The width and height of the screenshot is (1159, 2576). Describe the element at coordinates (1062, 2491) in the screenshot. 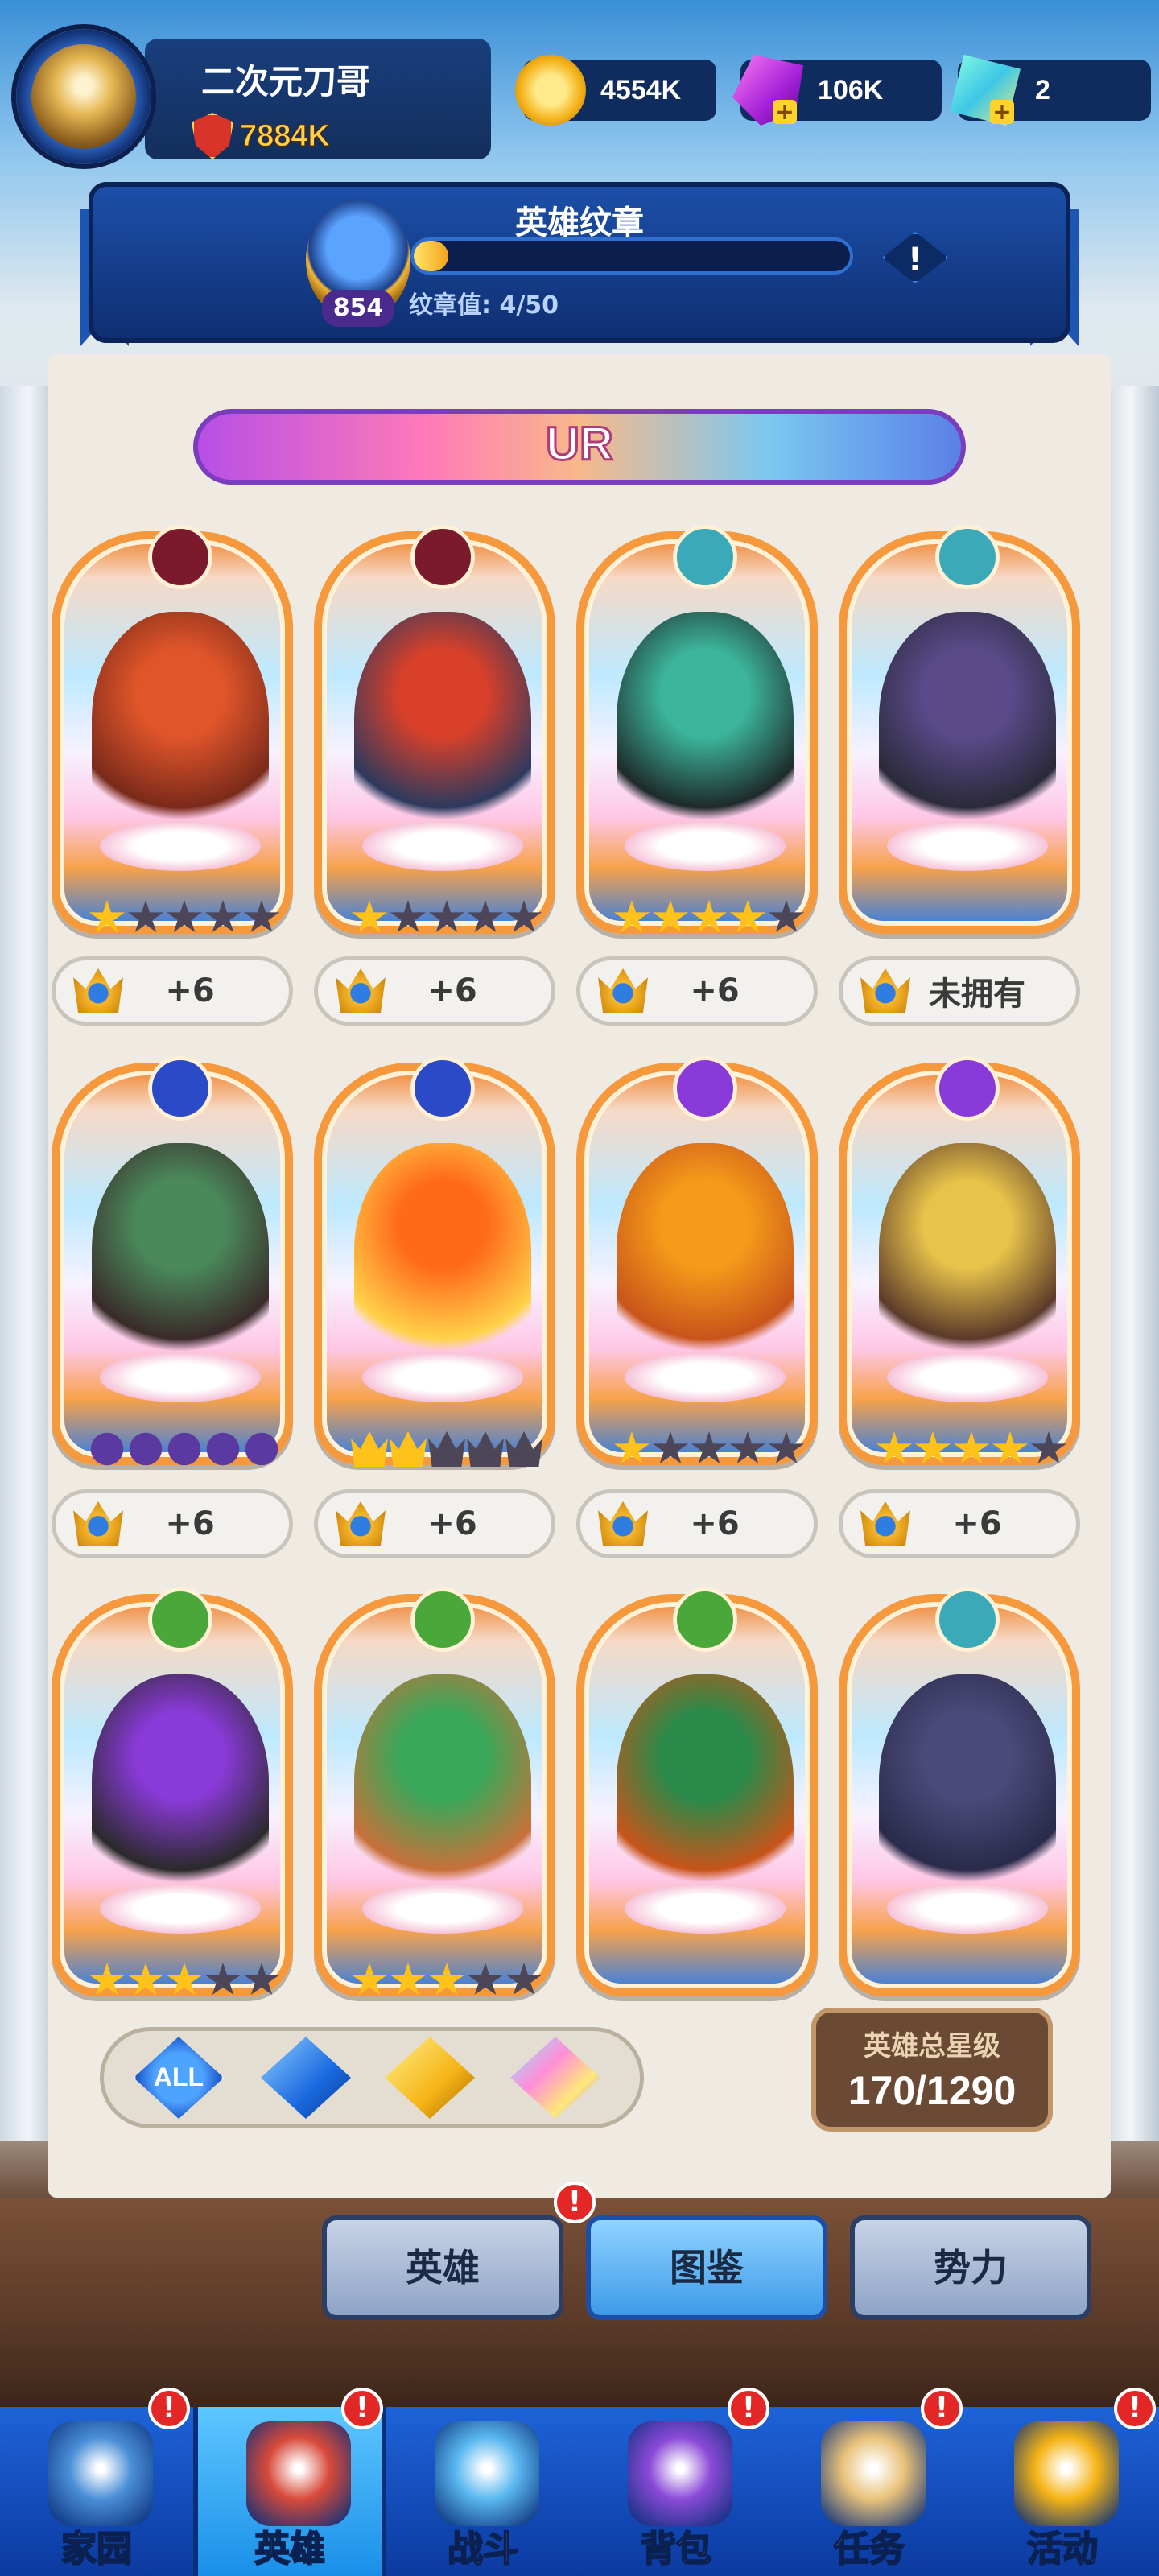

I see `nav-item: 活动` at that location.